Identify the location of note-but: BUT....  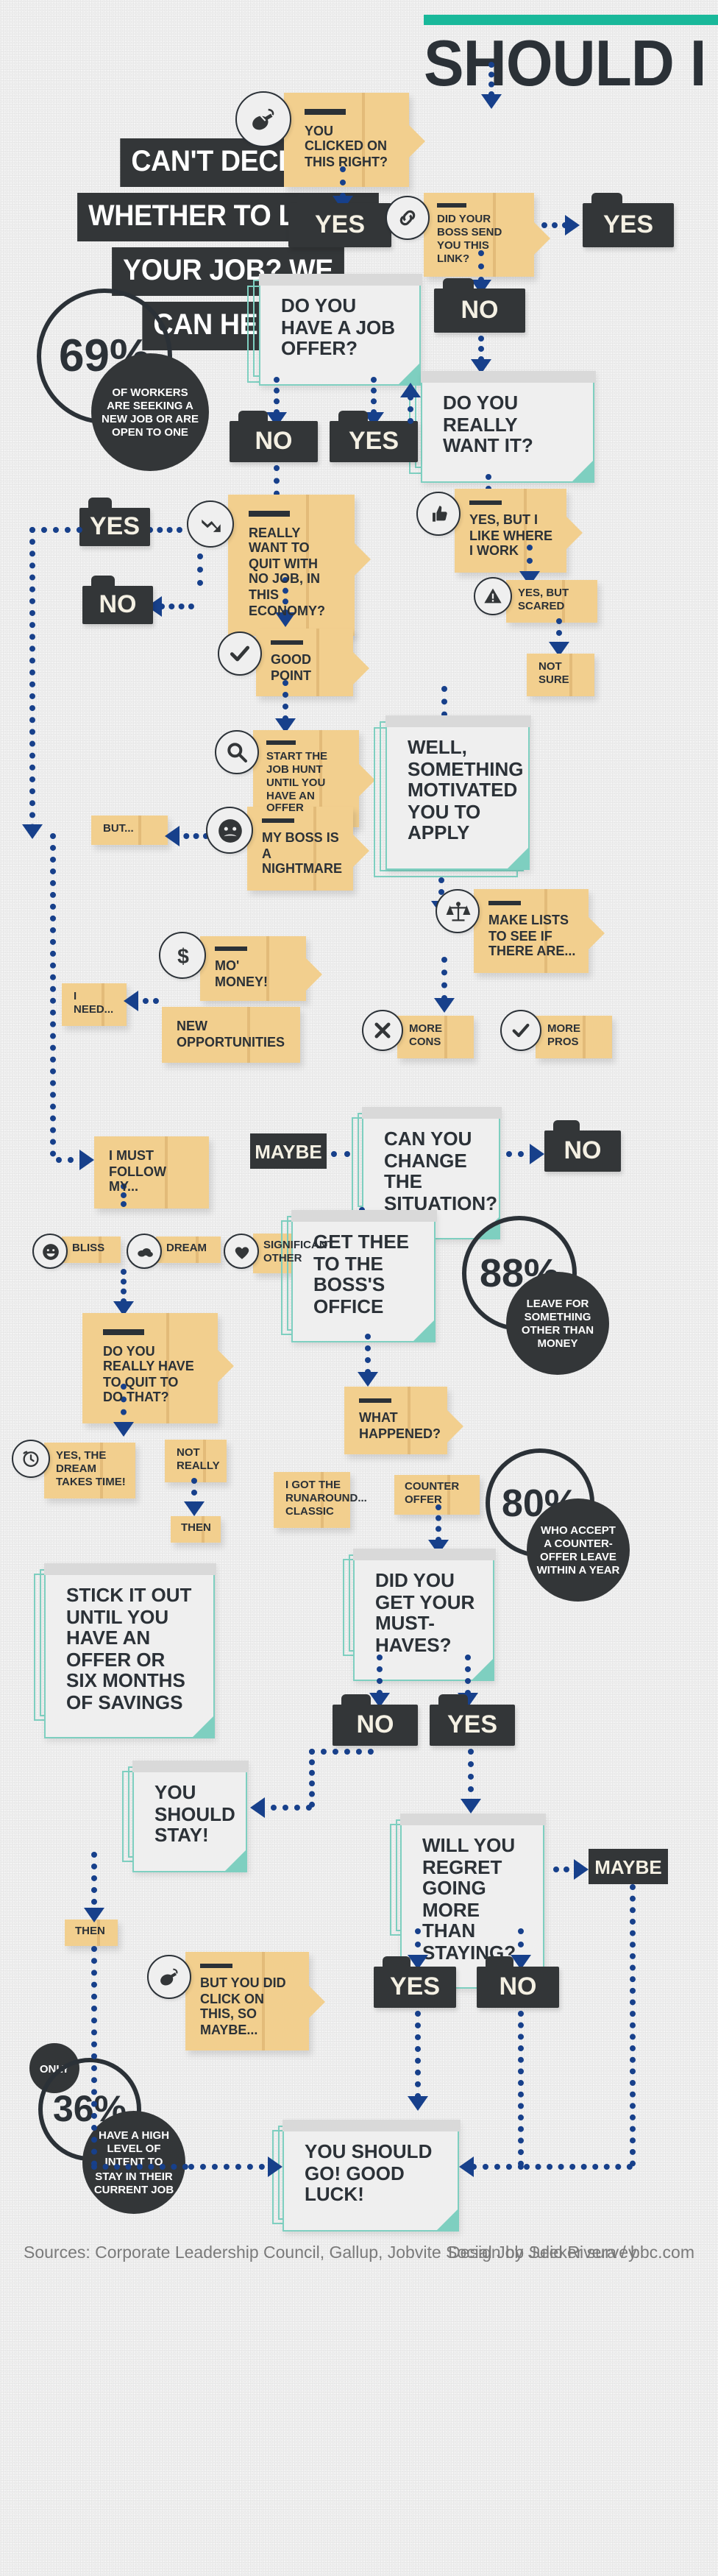
(129, 830).